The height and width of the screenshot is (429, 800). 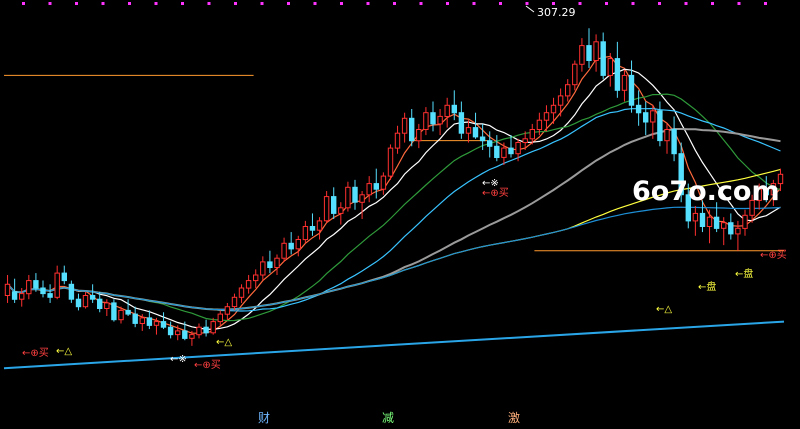 What do you see at coordinates (773, 255) in the screenshot?
I see `signal-label: ←⊕买` at bounding box center [773, 255].